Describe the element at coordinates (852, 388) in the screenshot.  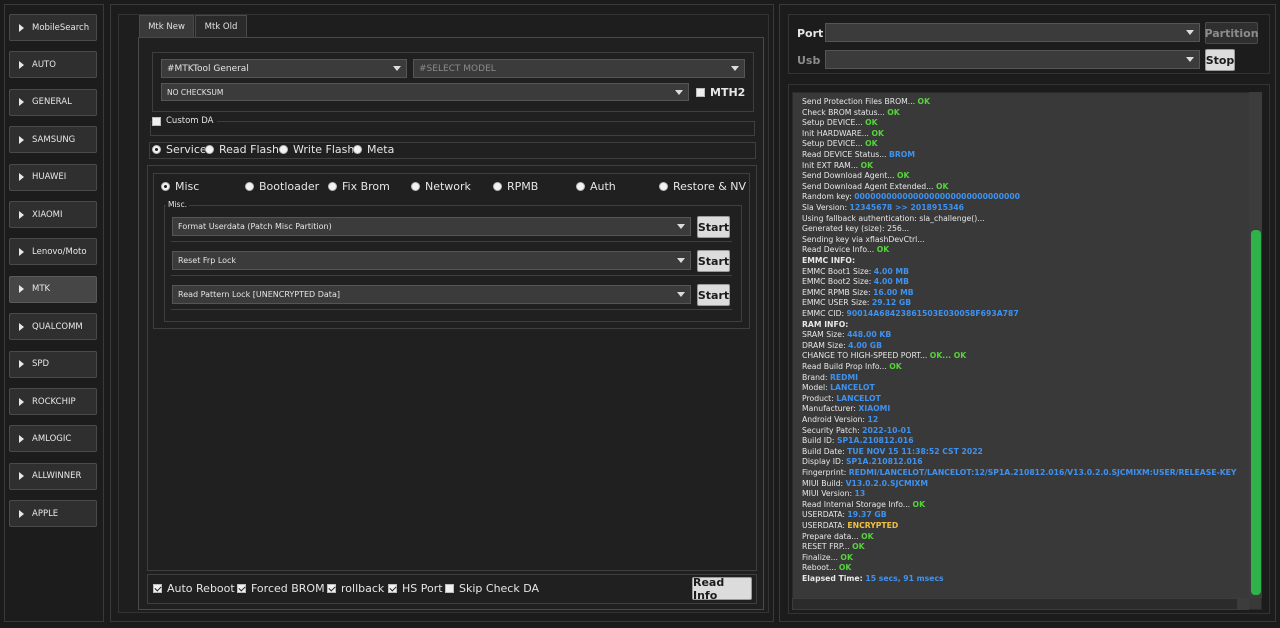
I see `log-value: LANCELOT` at that location.